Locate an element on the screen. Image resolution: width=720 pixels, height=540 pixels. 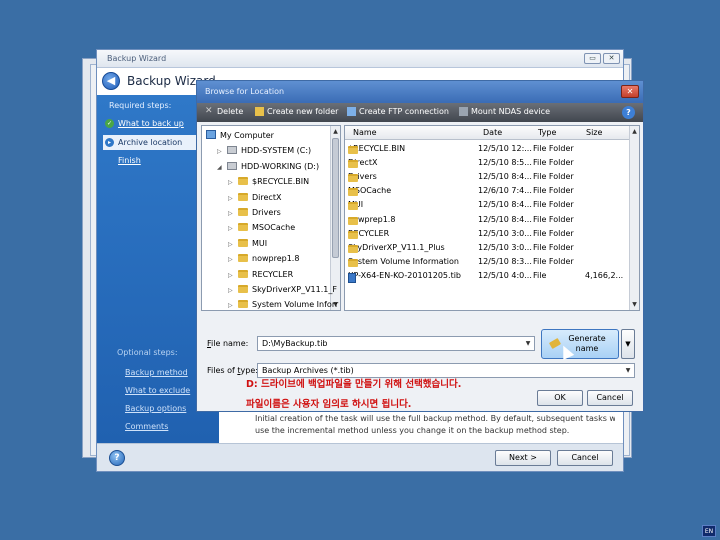
tree-item: ▷ $RECYCLE.BIN is located at coordinates (268, 181).